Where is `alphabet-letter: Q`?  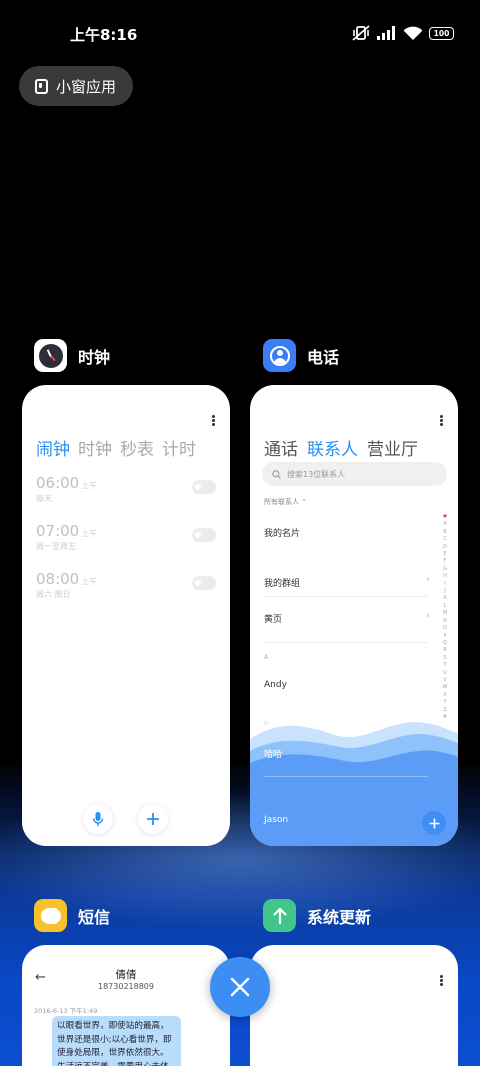 alphabet-letter: Q is located at coordinates (445, 642).